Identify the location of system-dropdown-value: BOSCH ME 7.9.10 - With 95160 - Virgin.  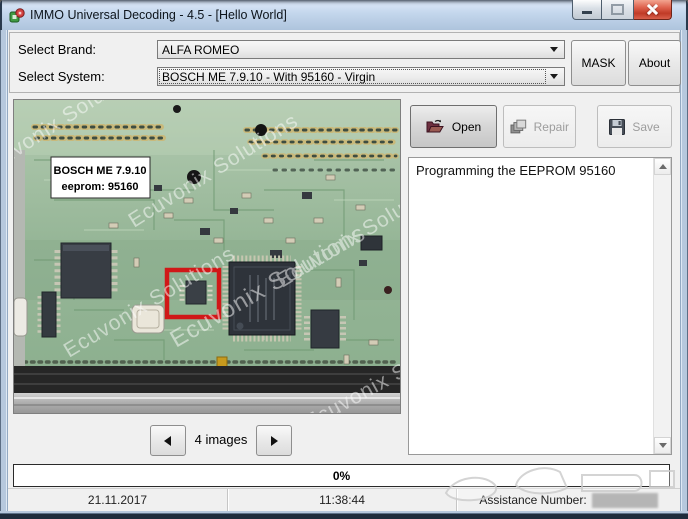
(269, 76).